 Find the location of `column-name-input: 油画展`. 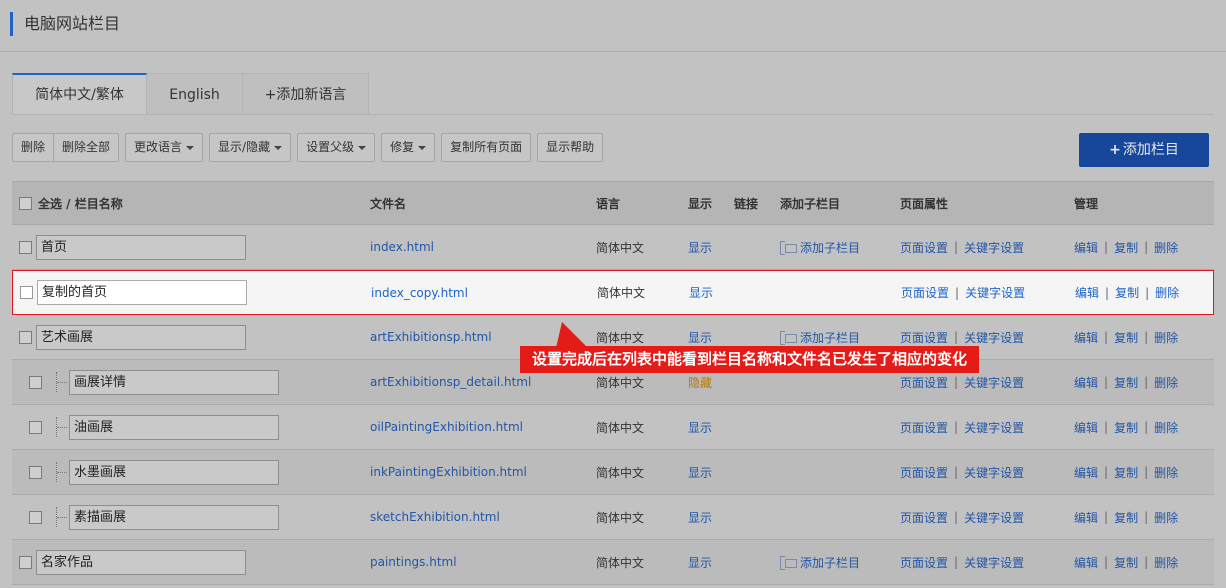

column-name-input: 油画展 is located at coordinates (174, 427).